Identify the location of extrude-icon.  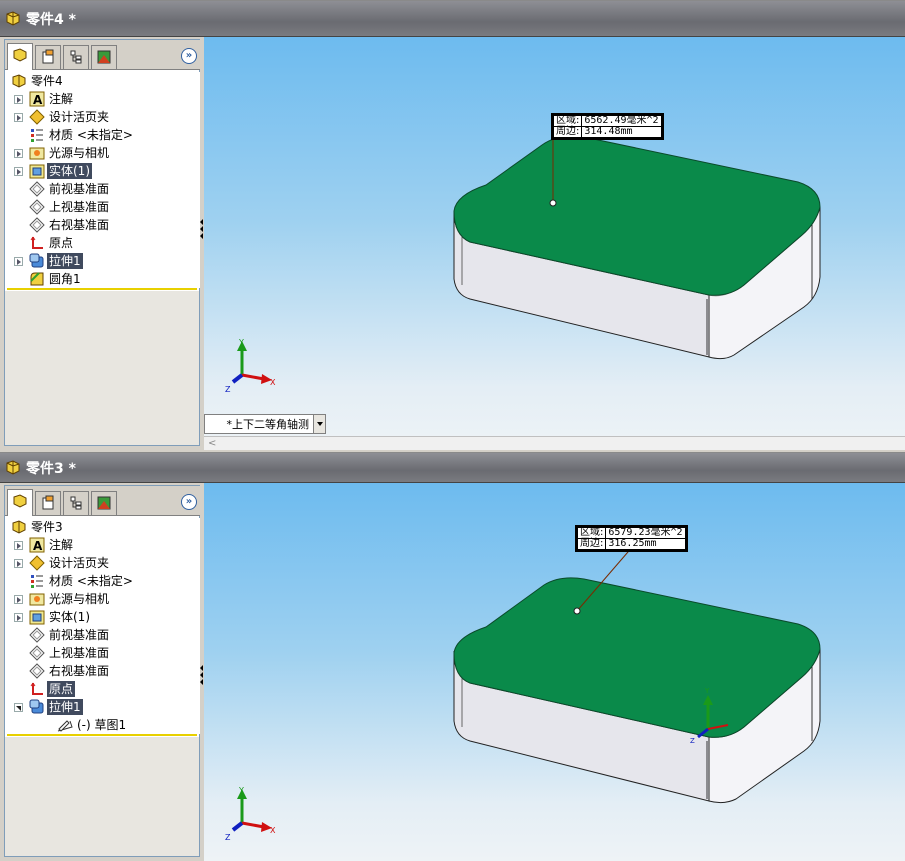
(37, 707).